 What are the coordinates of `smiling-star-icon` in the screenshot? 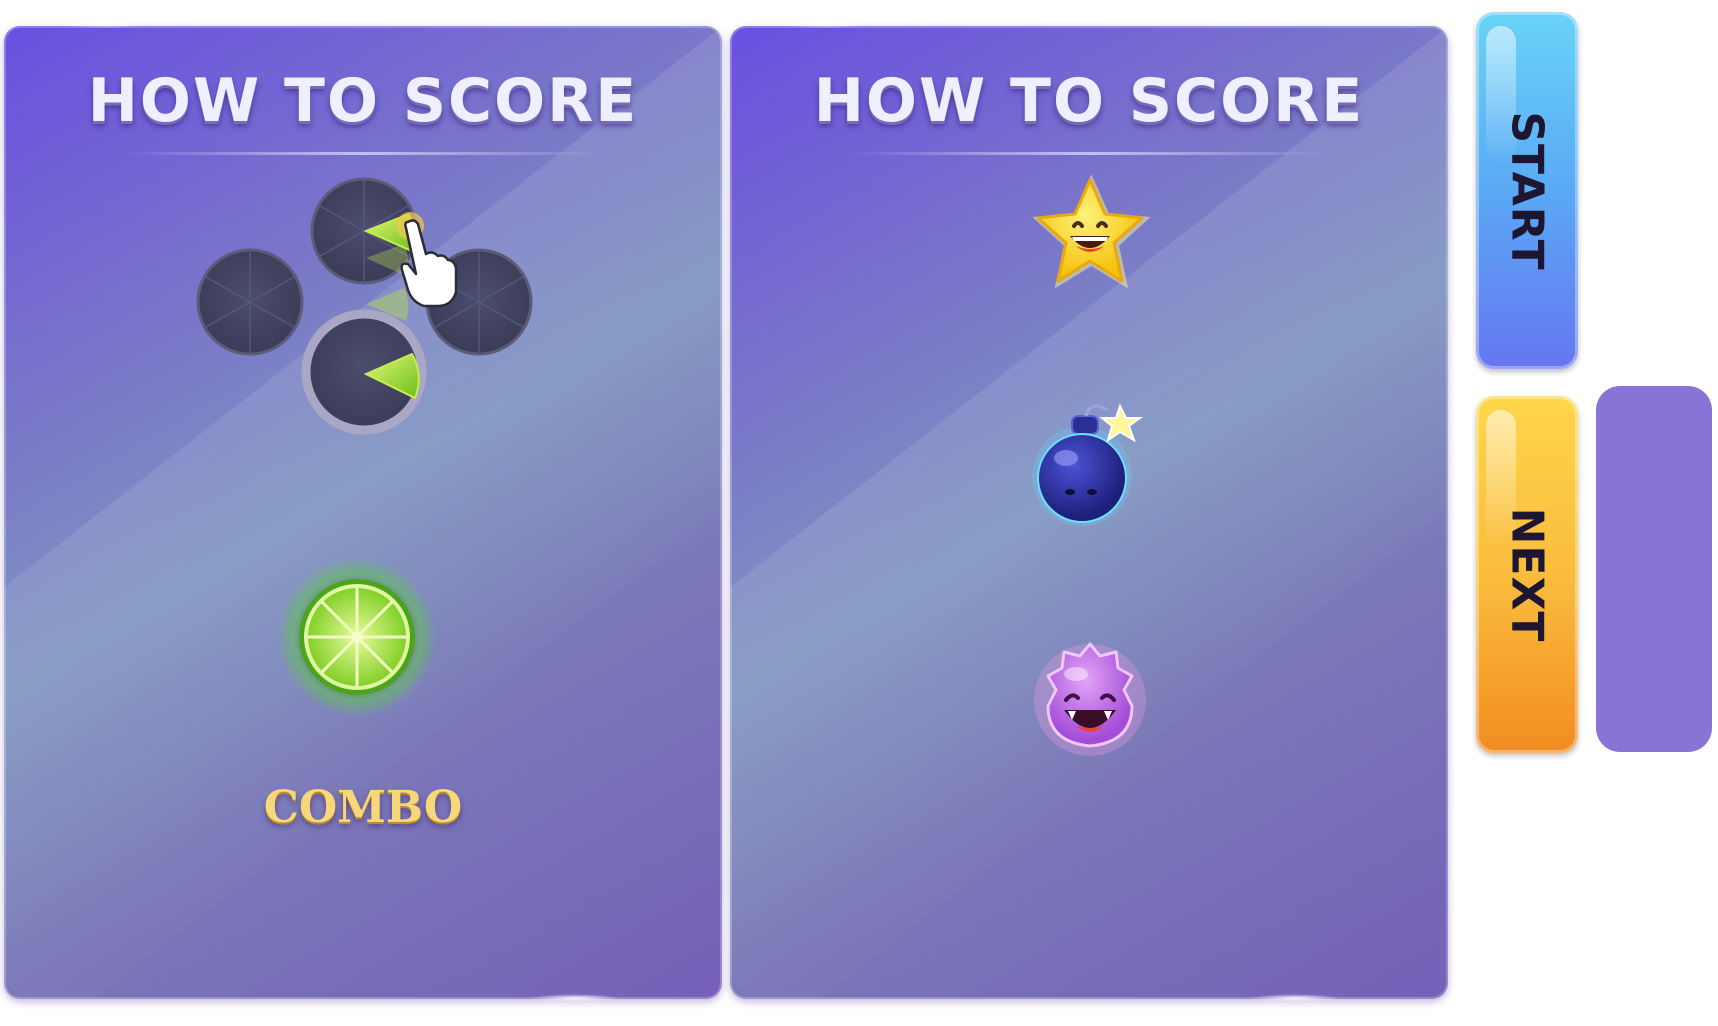 It's located at (1091, 231).